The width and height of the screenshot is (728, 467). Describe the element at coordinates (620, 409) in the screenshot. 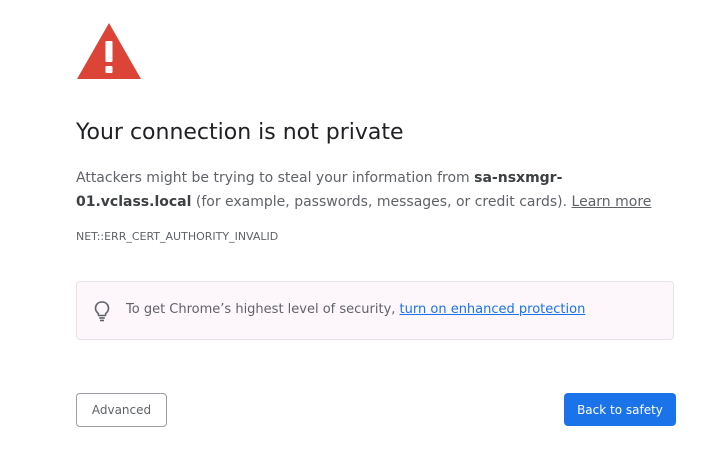

I see `back-to-safety-button: Back to safety` at that location.